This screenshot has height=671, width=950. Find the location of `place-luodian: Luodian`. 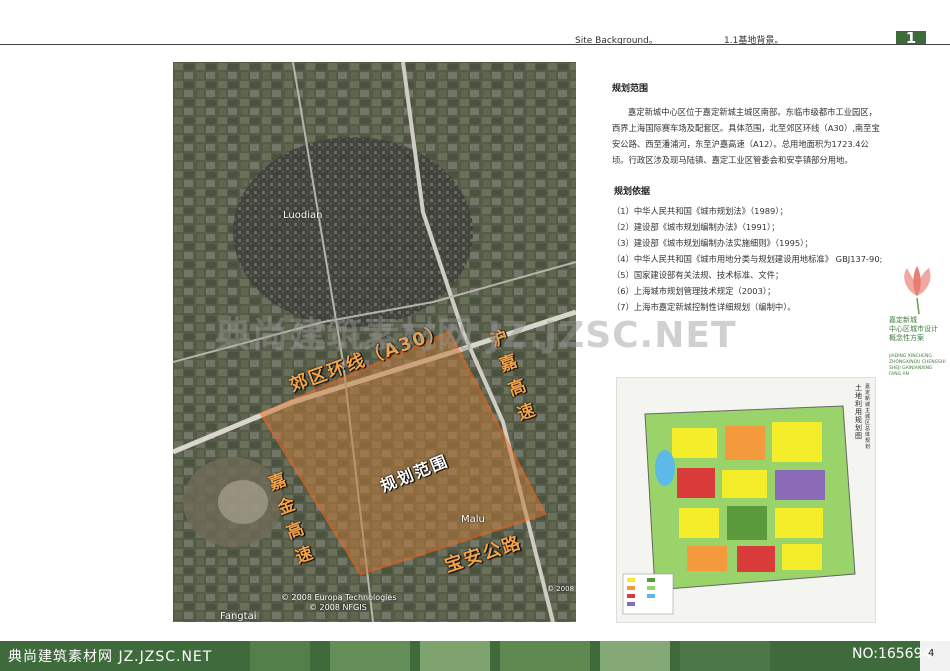

place-luodian: Luodian is located at coordinates (303, 215).